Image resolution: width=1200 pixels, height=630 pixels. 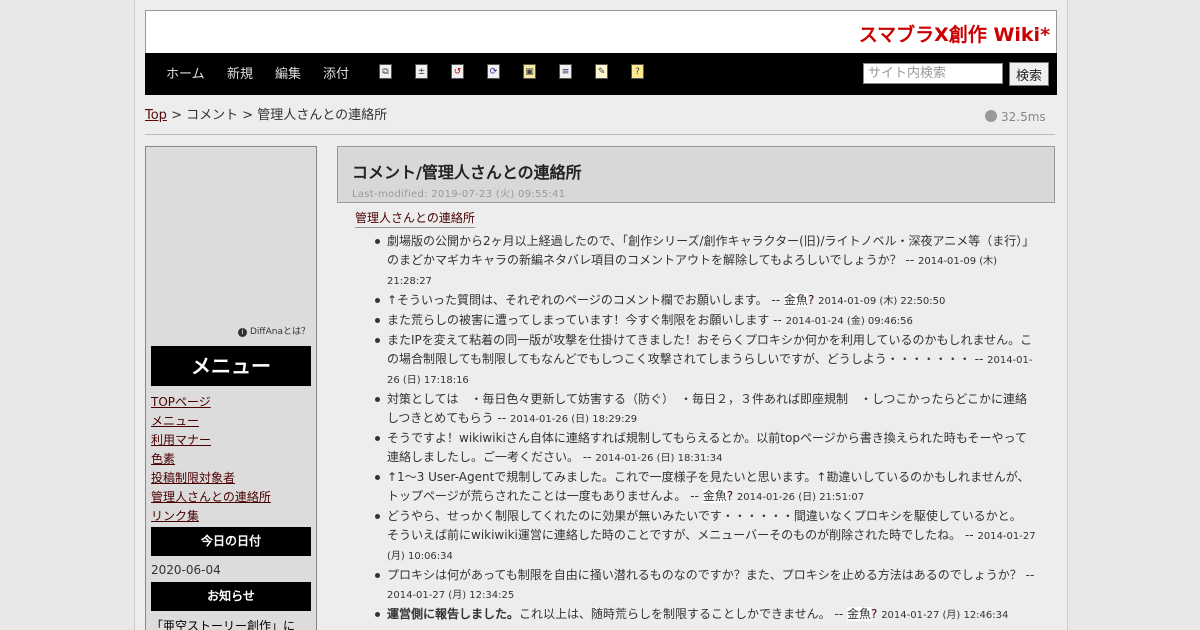 What do you see at coordinates (451, 595) in the screenshot?
I see `comment-timestamp: 2014-01-27 (月) 12:34:25` at bounding box center [451, 595].